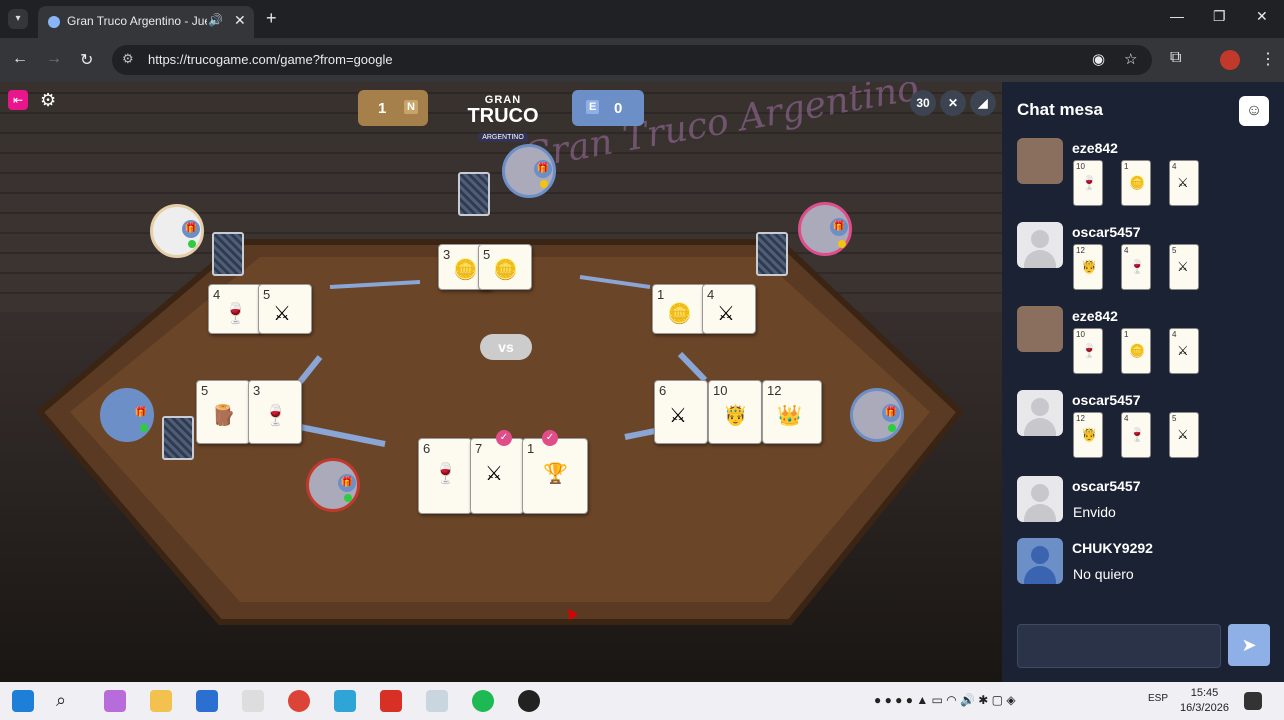  Describe the element at coordinates (1254, 111) in the screenshot. I see `emoji-icon: ☺` at that location.